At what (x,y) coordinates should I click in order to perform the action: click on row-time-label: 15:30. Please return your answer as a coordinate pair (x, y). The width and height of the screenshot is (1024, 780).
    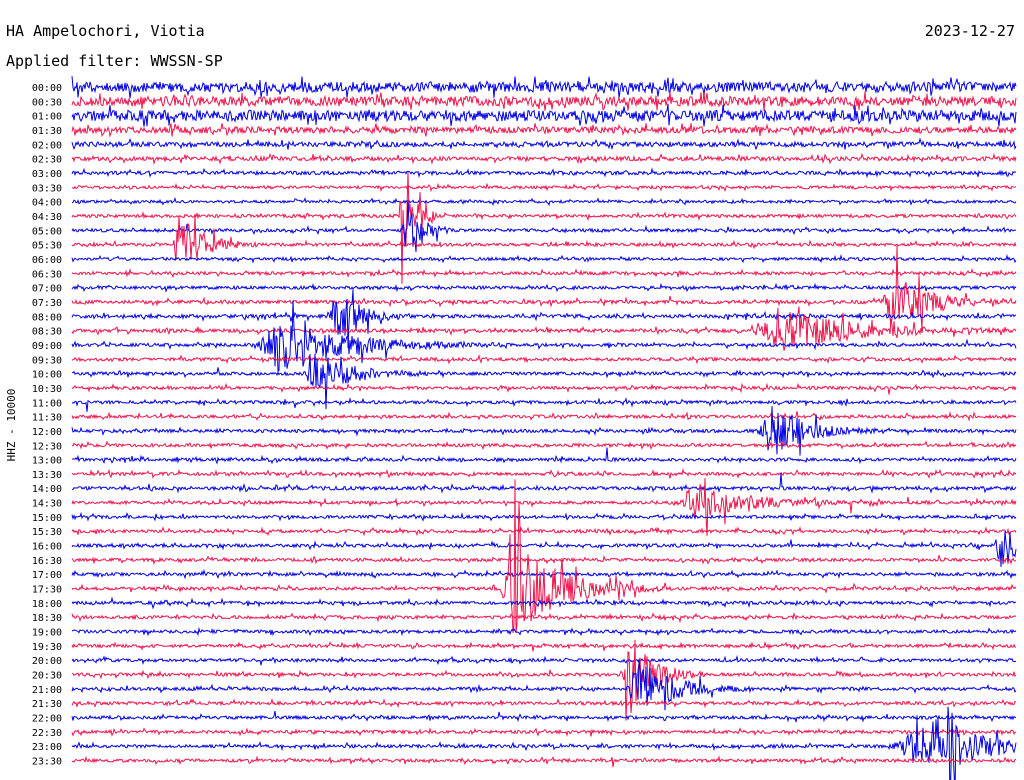
    Looking at the image, I should click on (47, 532).